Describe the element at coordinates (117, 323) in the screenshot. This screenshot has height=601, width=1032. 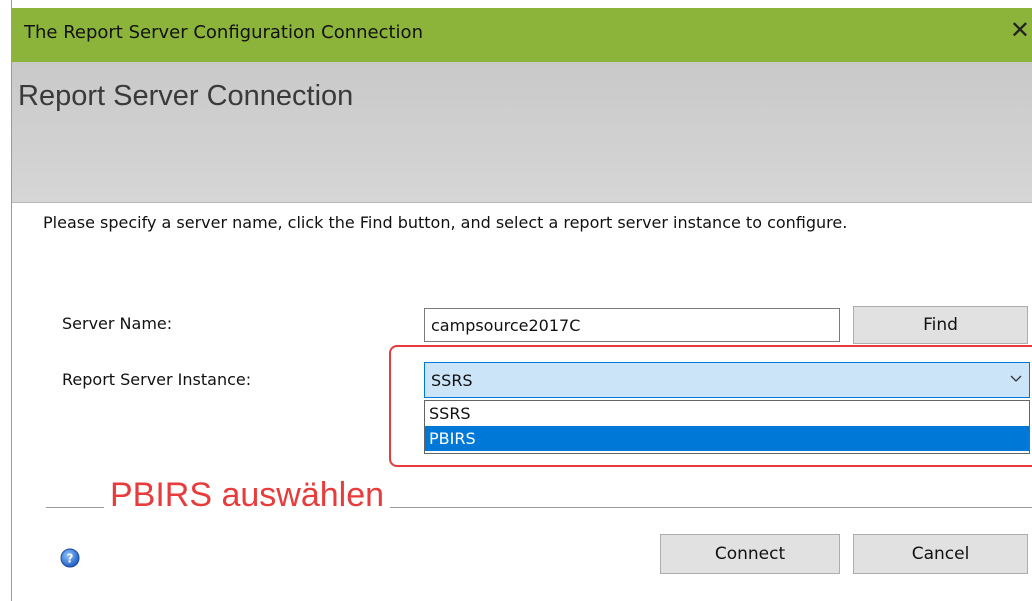
I see `server-name-label: Server Name:` at that location.